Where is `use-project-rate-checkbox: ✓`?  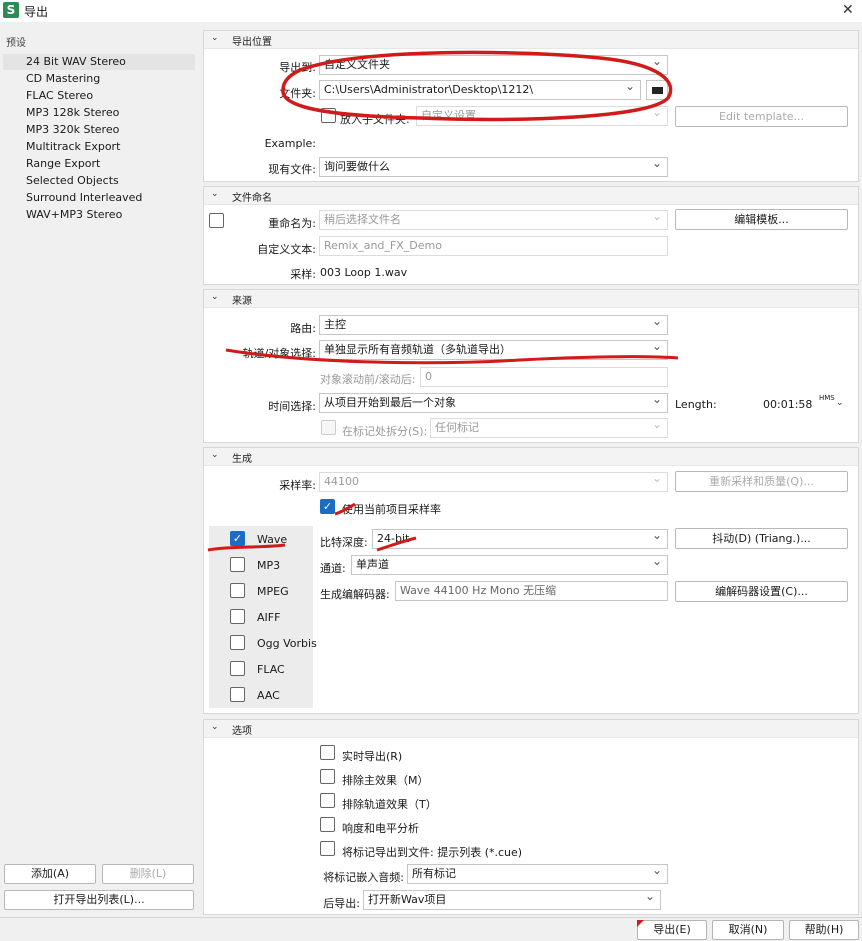
use-project-rate-checkbox: ✓ is located at coordinates (327, 506).